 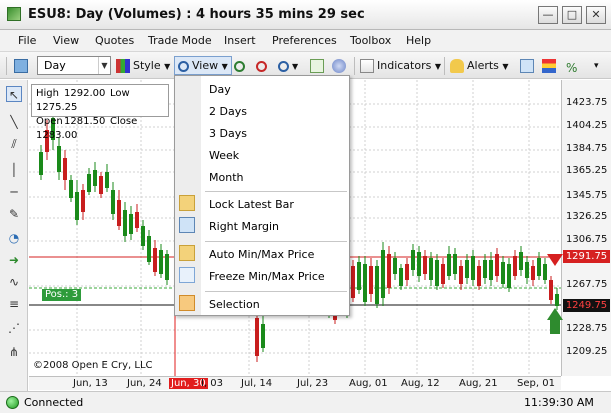 I want to click on chart-icon, so click(x=21, y=66).